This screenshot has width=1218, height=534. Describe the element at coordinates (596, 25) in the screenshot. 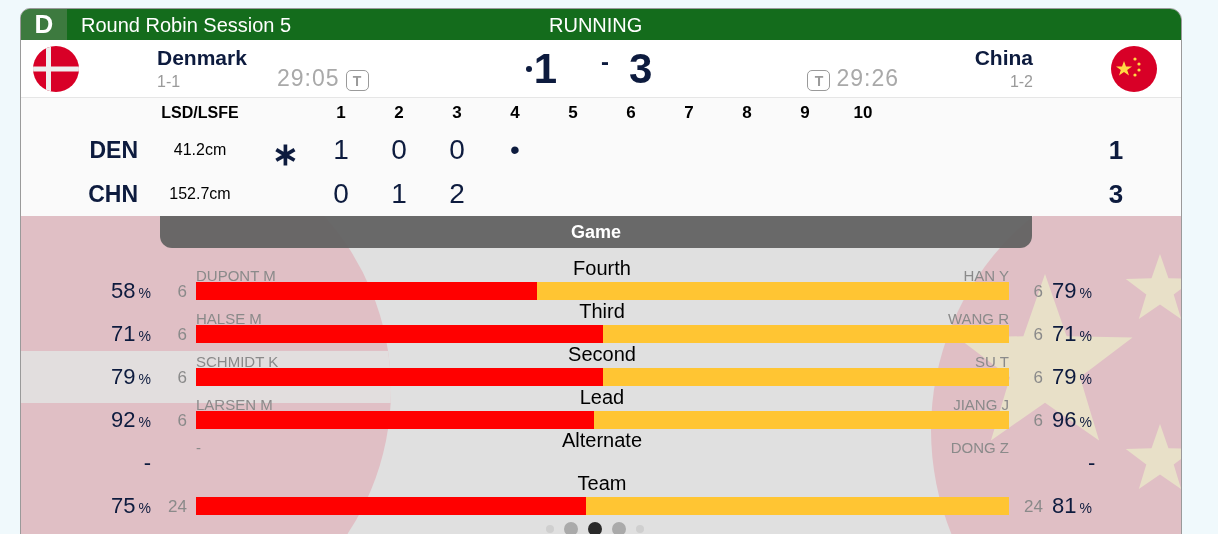

I see `game-status: RUNNING` at that location.